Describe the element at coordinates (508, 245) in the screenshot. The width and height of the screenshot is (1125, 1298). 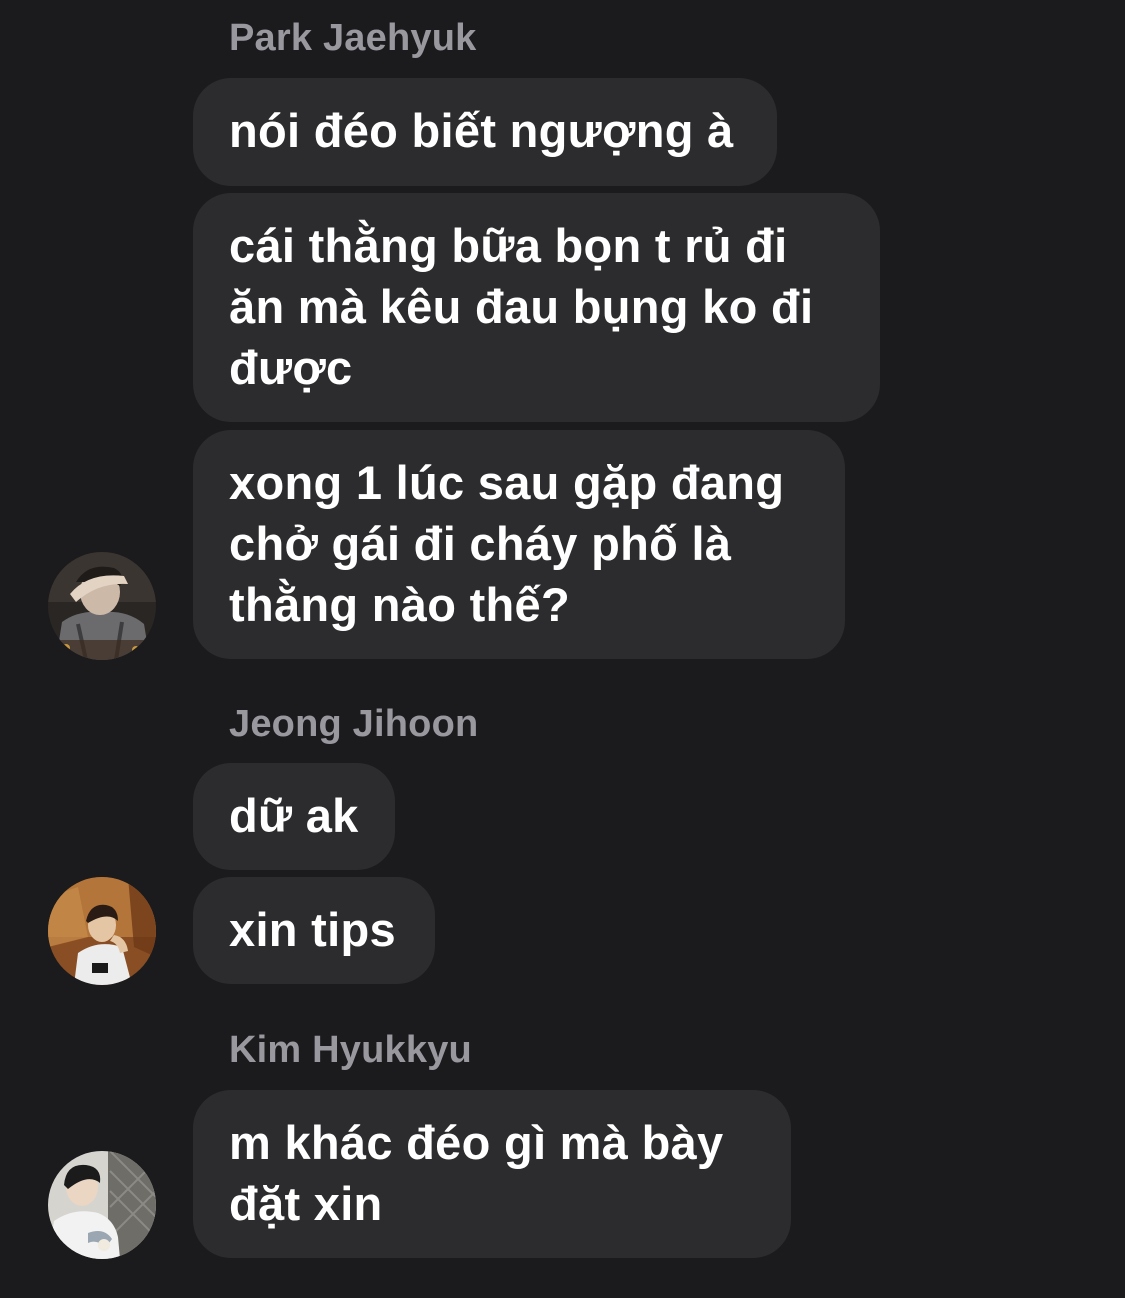
I see `message-line: cái thằng bữa bọn t rủ đi` at that location.